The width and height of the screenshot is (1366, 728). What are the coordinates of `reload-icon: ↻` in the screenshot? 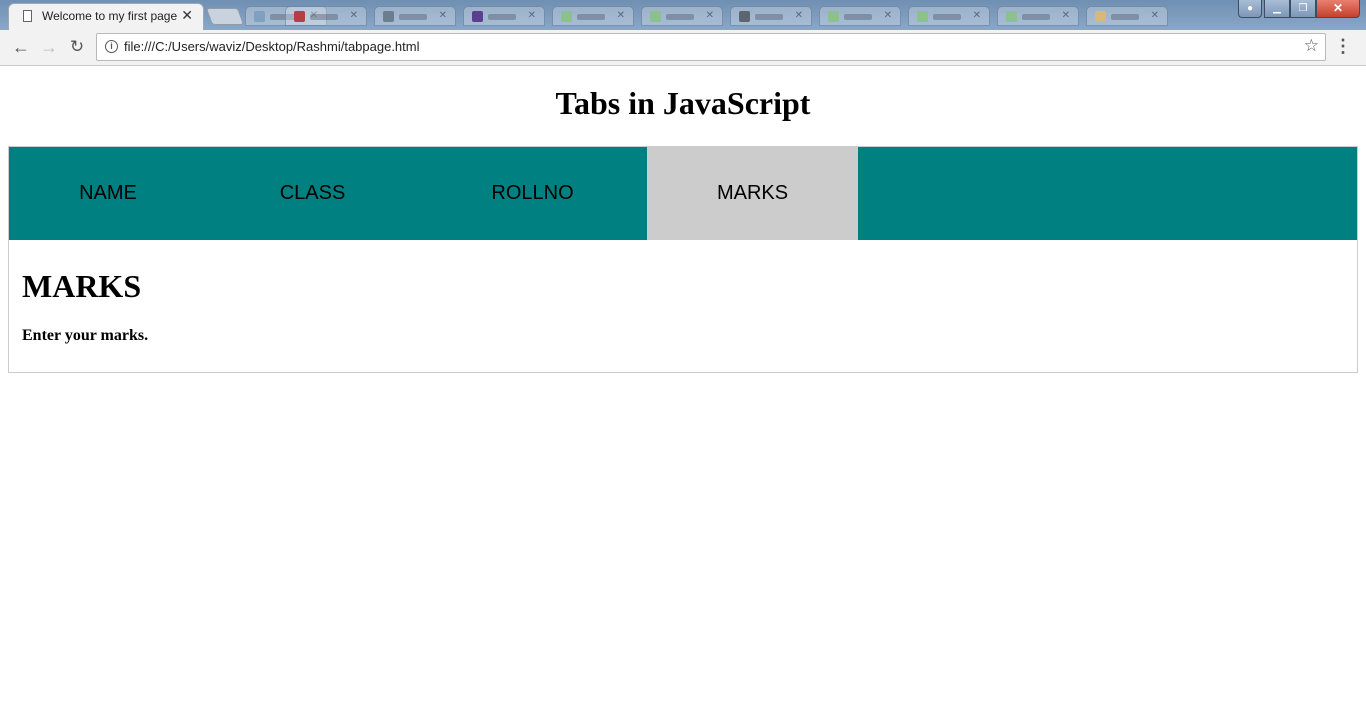 It's located at (77, 48).